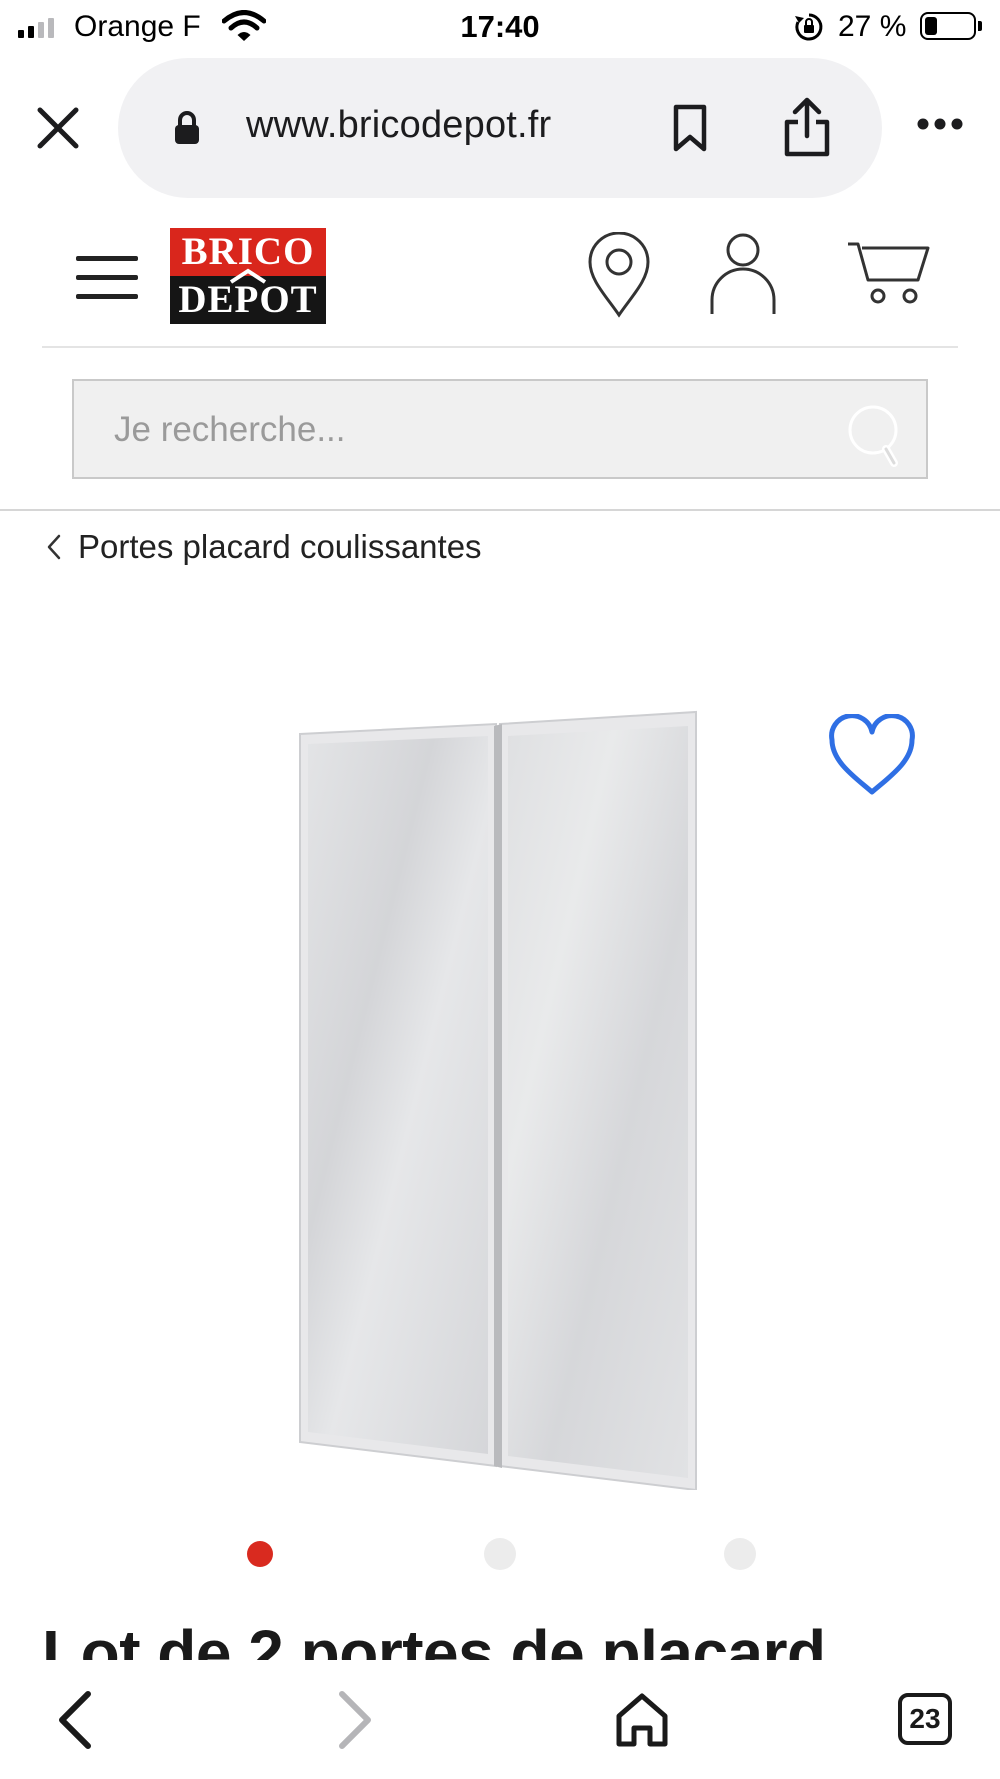 This screenshot has height=1779, width=1000. Describe the element at coordinates (54, 547) in the screenshot. I see `chevron-left-icon` at that location.